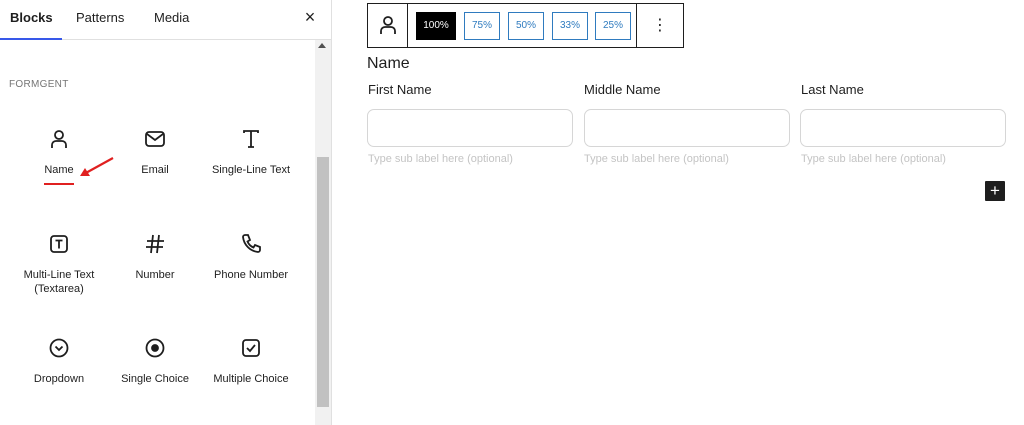  What do you see at coordinates (59, 282) in the screenshot?
I see `block-label: Multi-Line Text (Textarea)` at bounding box center [59, 282].